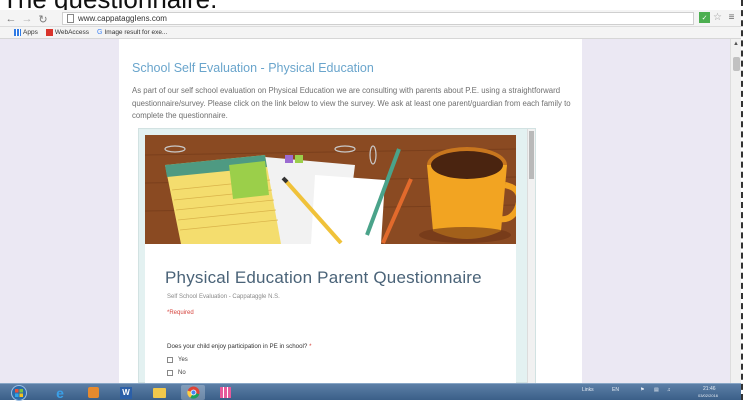  I want to click on start-button, so click(19, 392).